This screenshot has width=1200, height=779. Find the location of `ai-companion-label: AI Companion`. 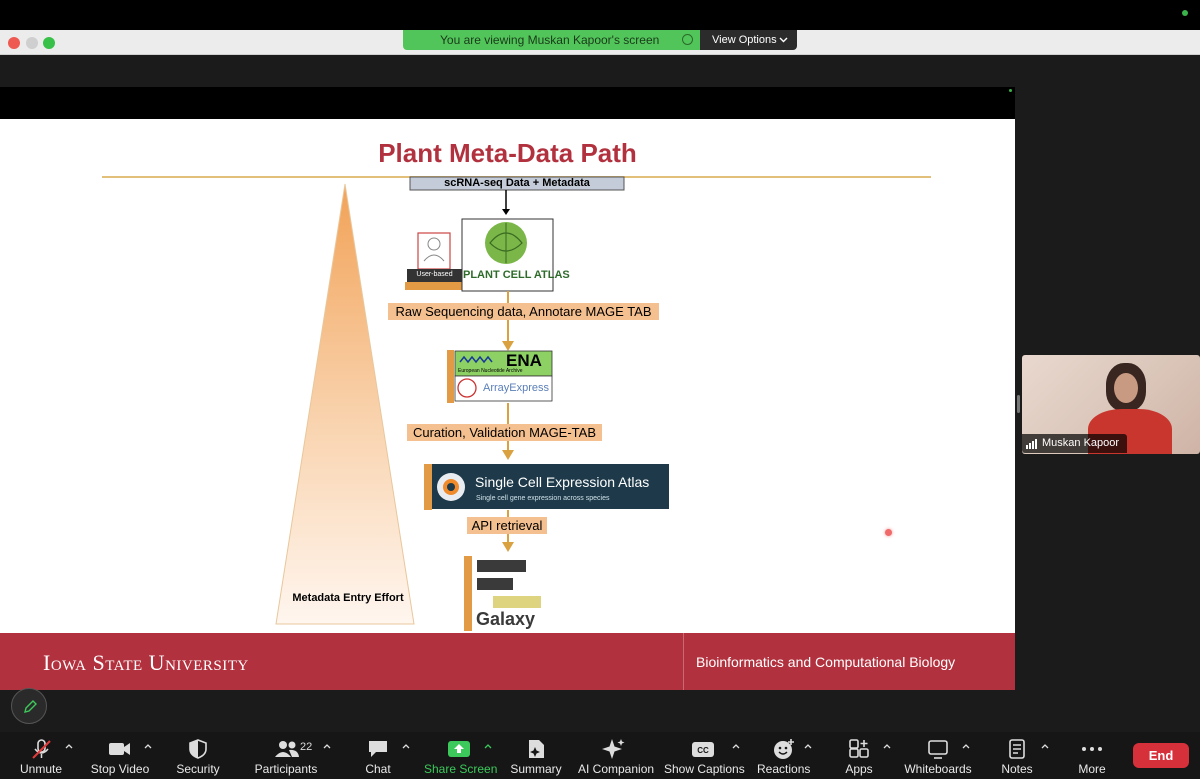

ai-companion-label: AI Companion is located at coordinates (616, 769).